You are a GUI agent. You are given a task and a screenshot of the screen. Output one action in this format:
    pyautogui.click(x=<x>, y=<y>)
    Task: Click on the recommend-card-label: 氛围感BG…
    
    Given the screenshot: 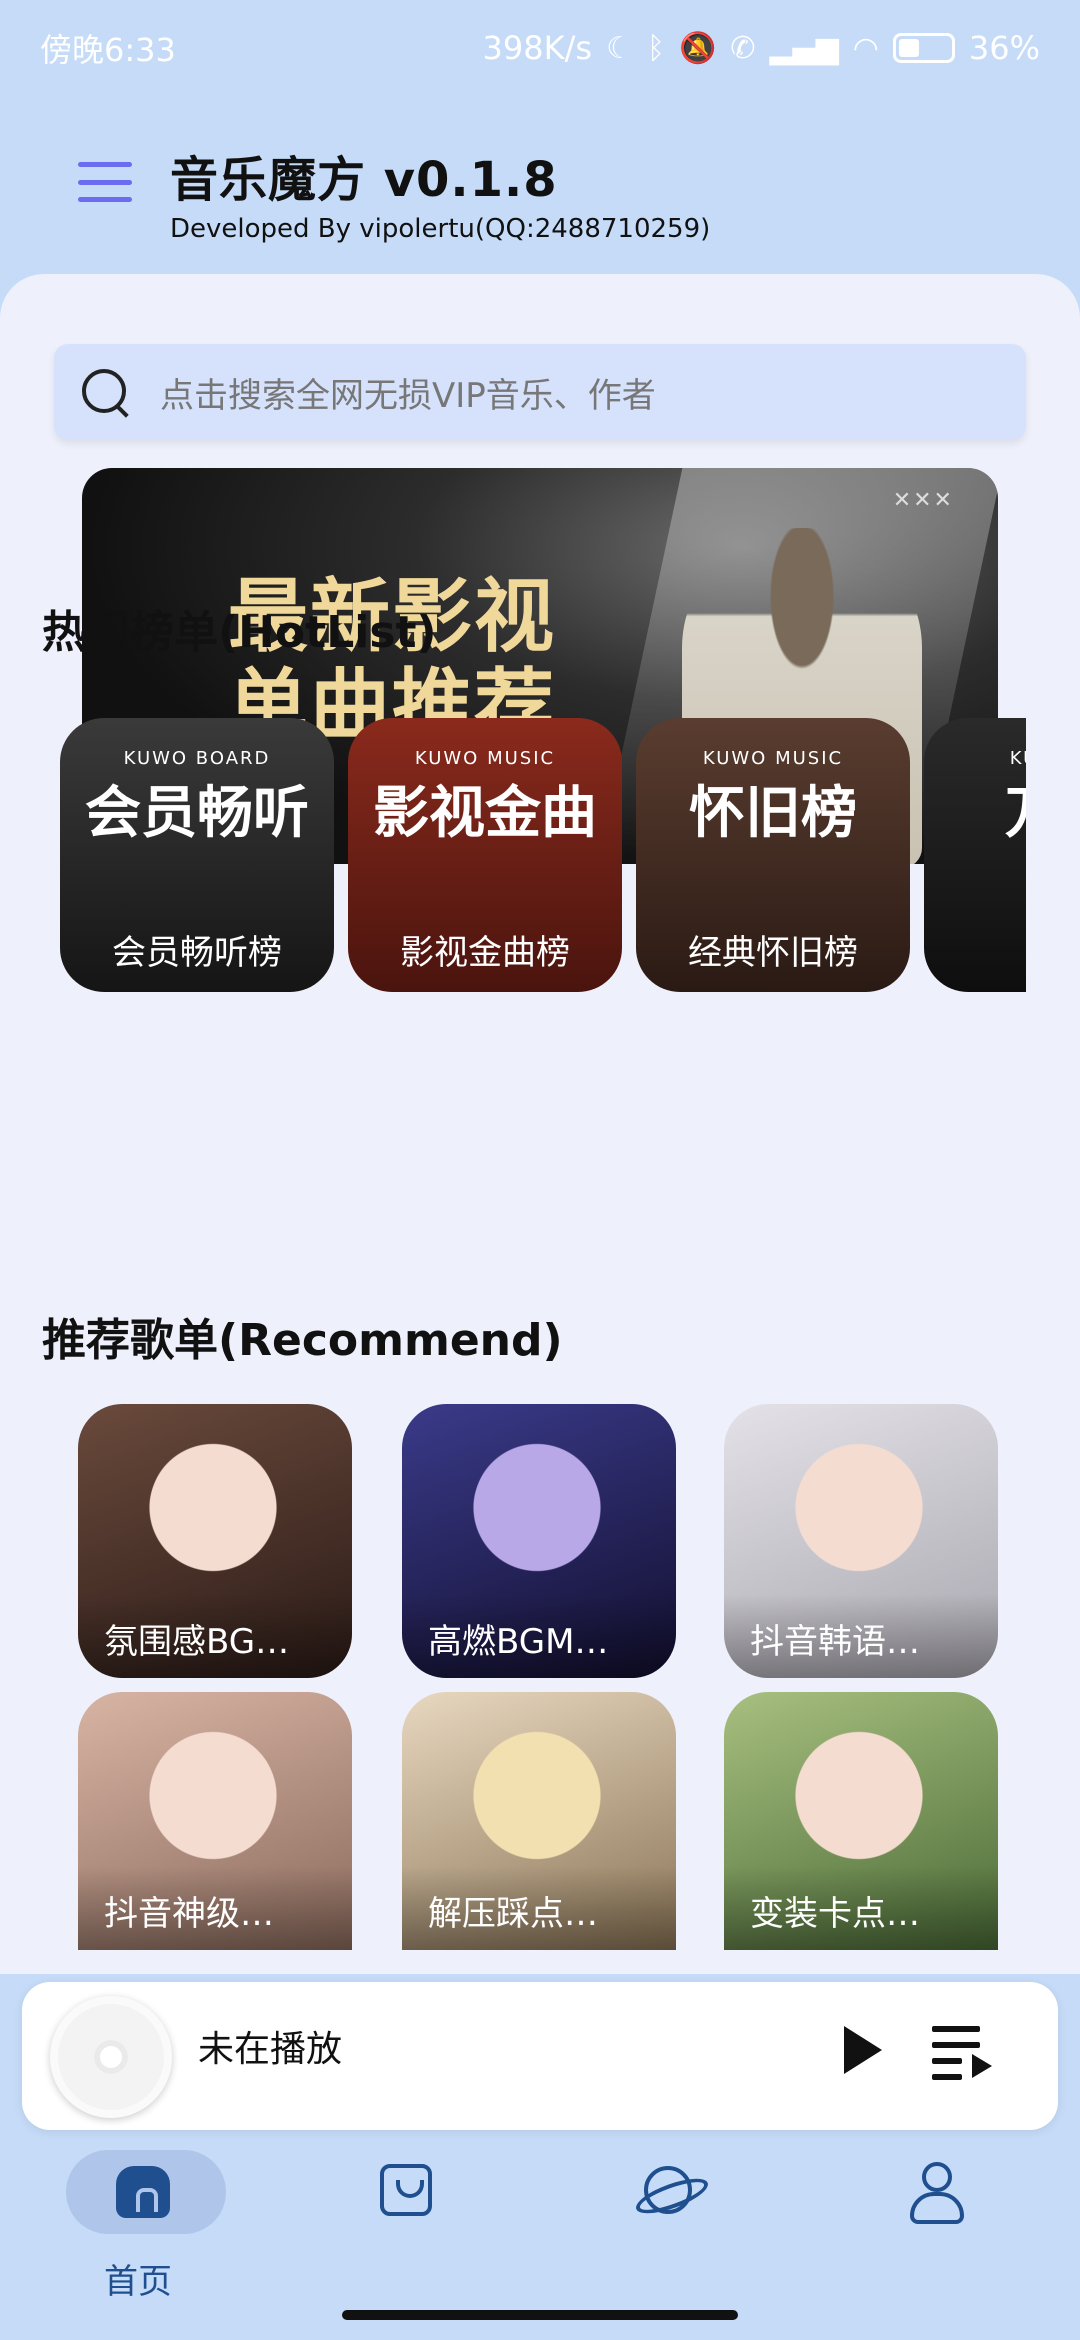 What is the action you would take?
    pyautogui.click(x=215, y=1636)
    